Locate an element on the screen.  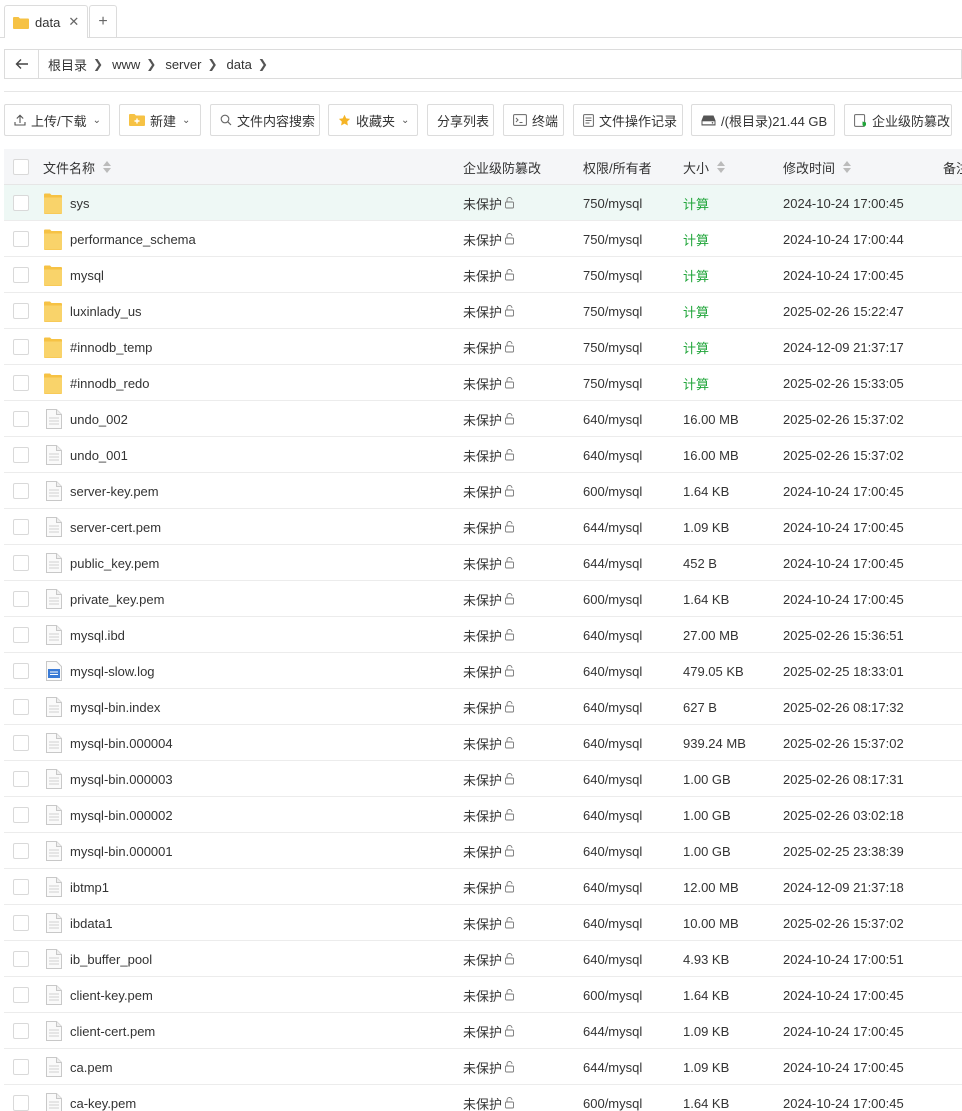
file-name-cell: mysql-bin.000004 is located at coordinates (108, 743).